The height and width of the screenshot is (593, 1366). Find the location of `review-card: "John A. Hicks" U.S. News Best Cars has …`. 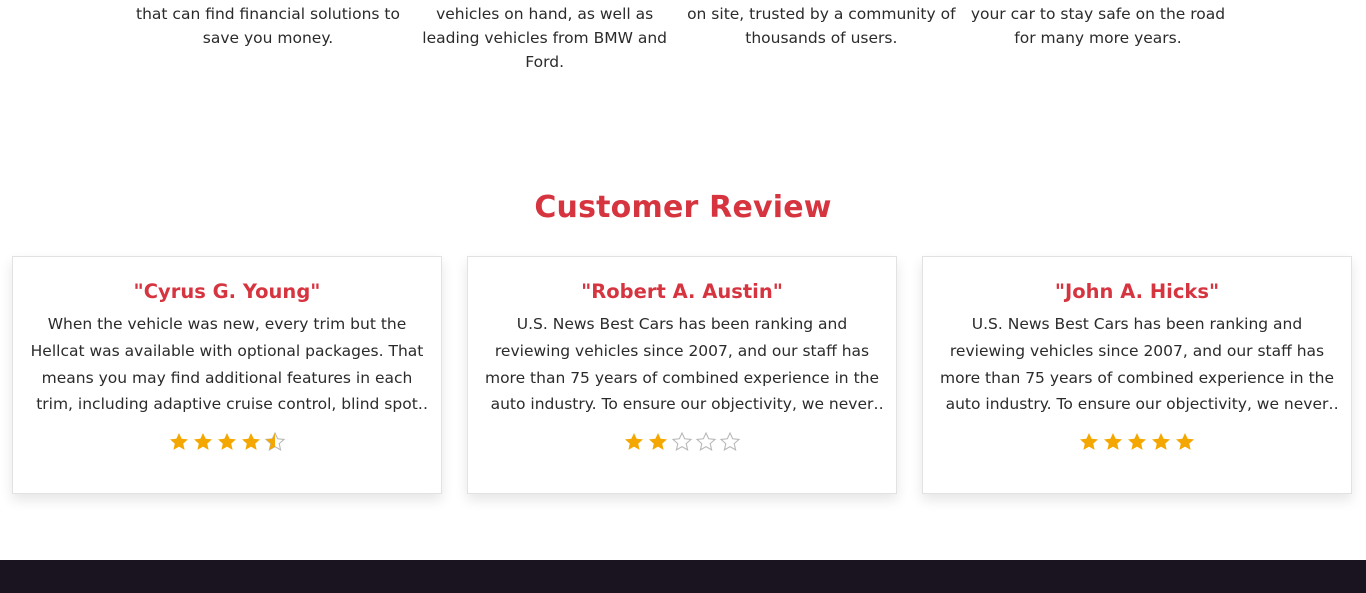

review-card: "John A. Hicks" U.S. News Best Cars has … is located at coordinates (1137, 375).